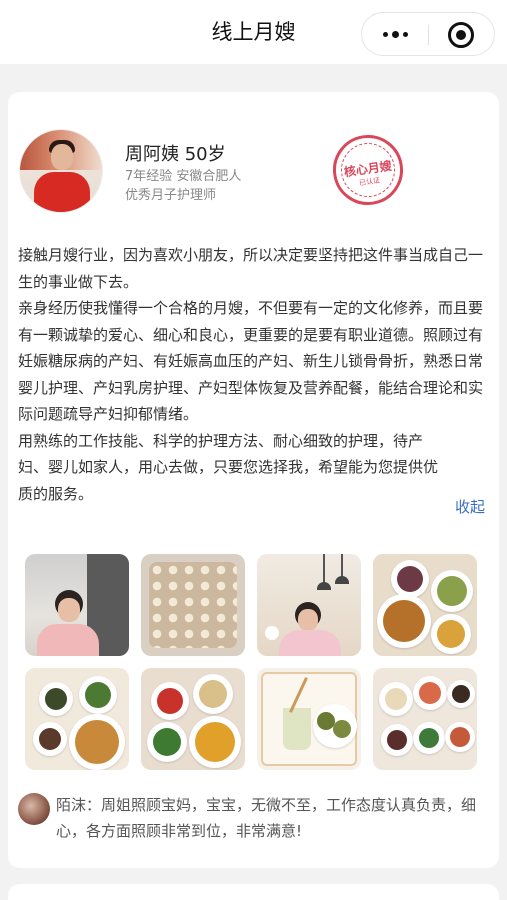  I want to click on description-paragraph: 接触月嫂行业，因为喜欢小朋友，所以决定要坚持把这件事当成自己一生的事业做下去。, so click(251, 268).